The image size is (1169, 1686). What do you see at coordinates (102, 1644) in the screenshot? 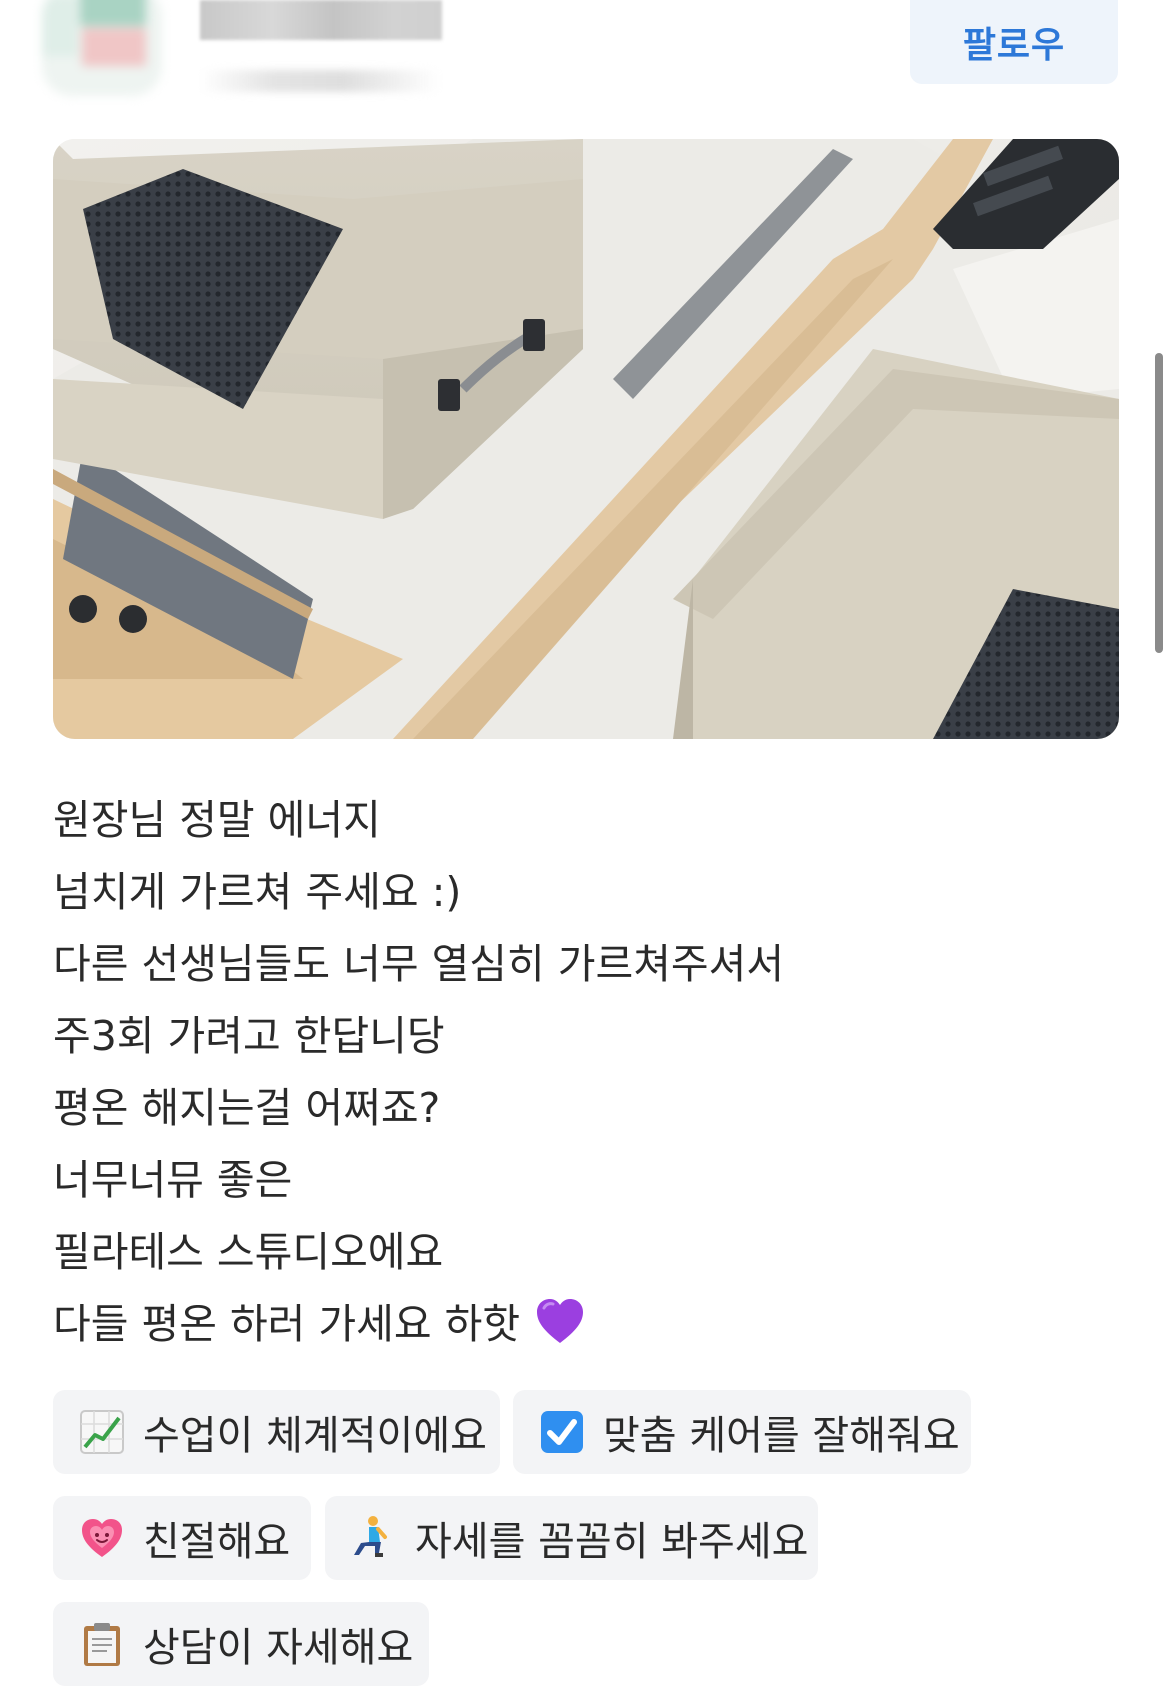
I see `clipboard-icon` at bounding box center [102, 1644].